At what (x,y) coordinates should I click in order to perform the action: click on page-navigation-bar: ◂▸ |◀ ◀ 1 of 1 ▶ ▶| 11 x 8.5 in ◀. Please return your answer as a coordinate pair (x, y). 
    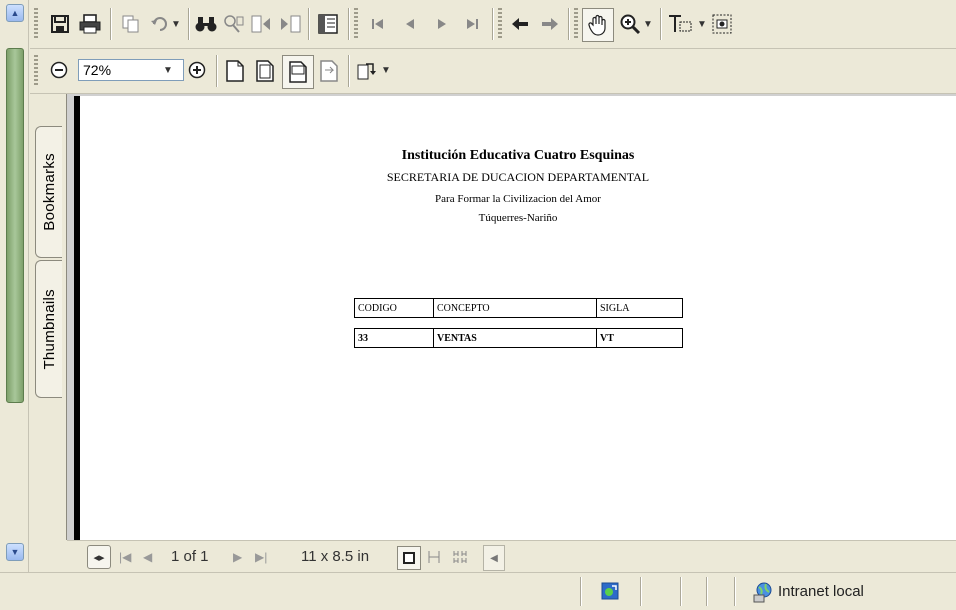
    Looking at the image, I should click on (511, 556).